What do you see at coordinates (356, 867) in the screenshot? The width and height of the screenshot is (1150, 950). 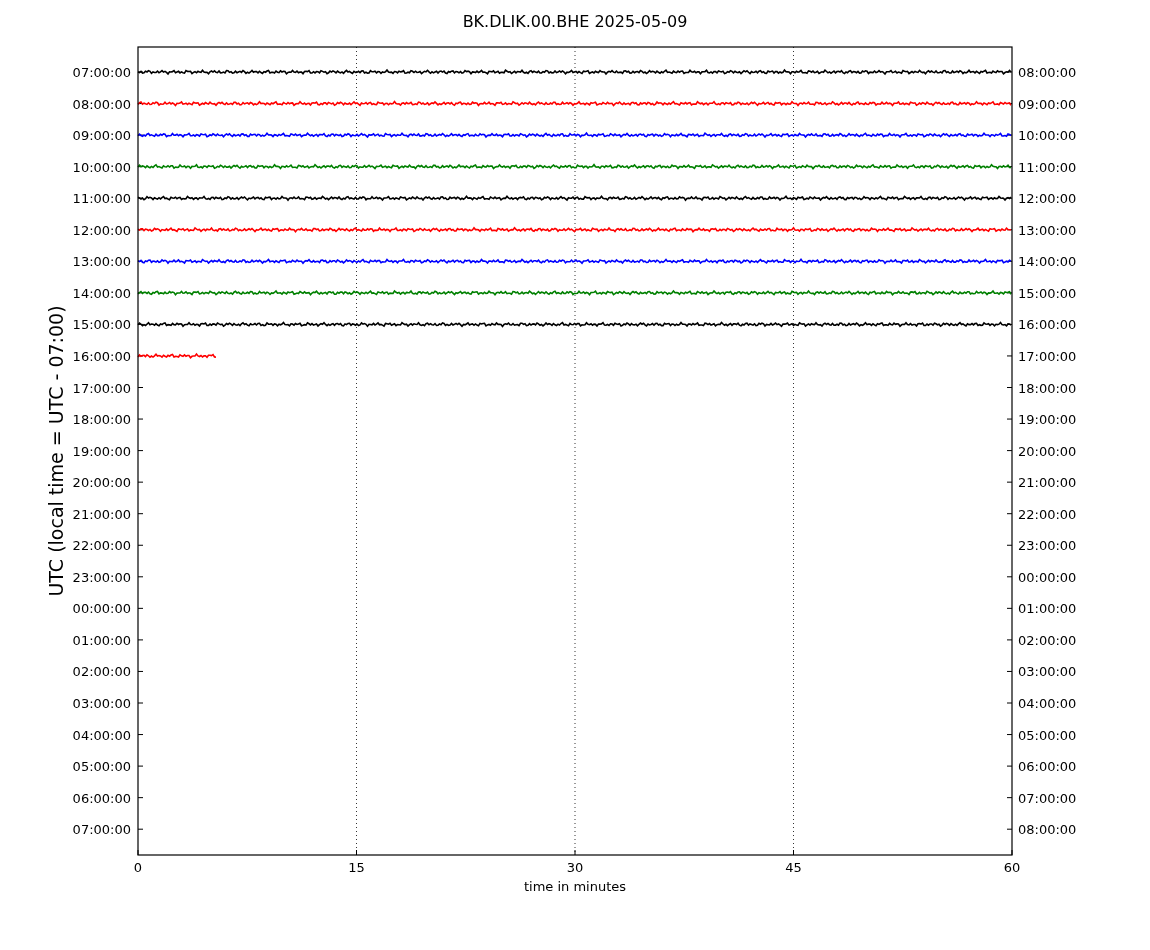 I see `x-tick-label: 15` at bounding box center [356, 867].